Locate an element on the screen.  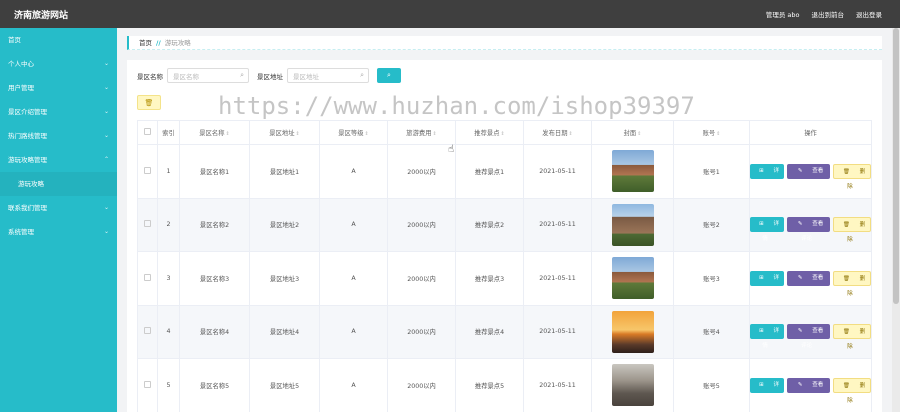
sidebar-item-0: 首页 is located at coordinates (58, 40).